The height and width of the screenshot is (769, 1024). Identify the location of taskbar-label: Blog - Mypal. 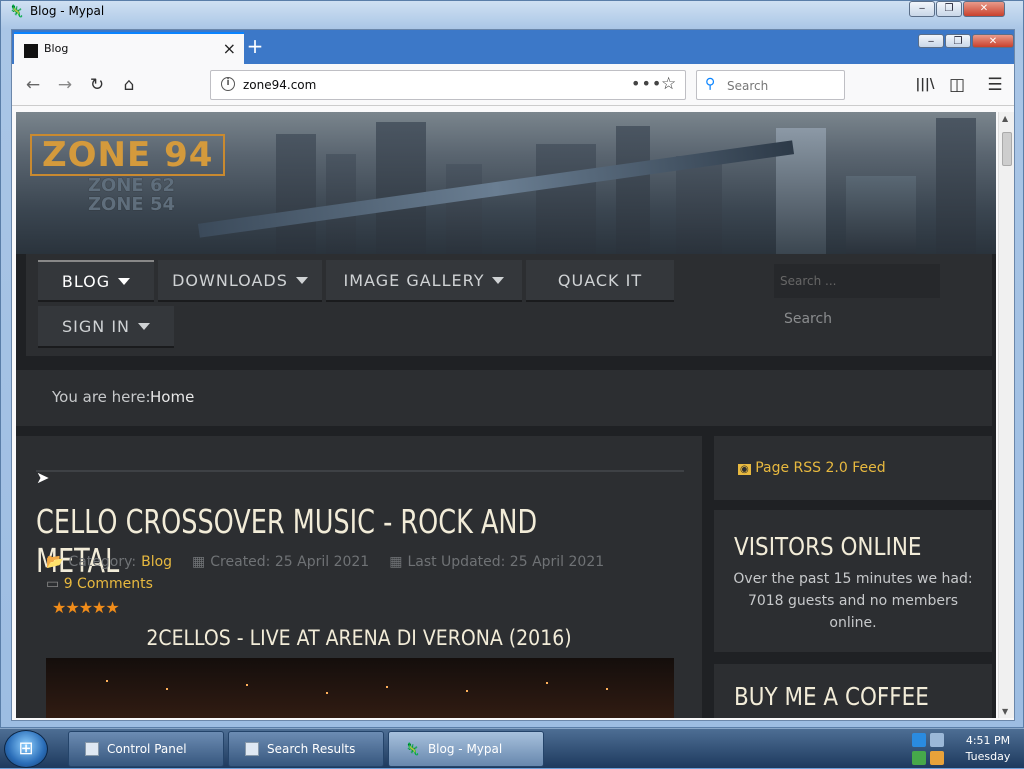
(465, 749).